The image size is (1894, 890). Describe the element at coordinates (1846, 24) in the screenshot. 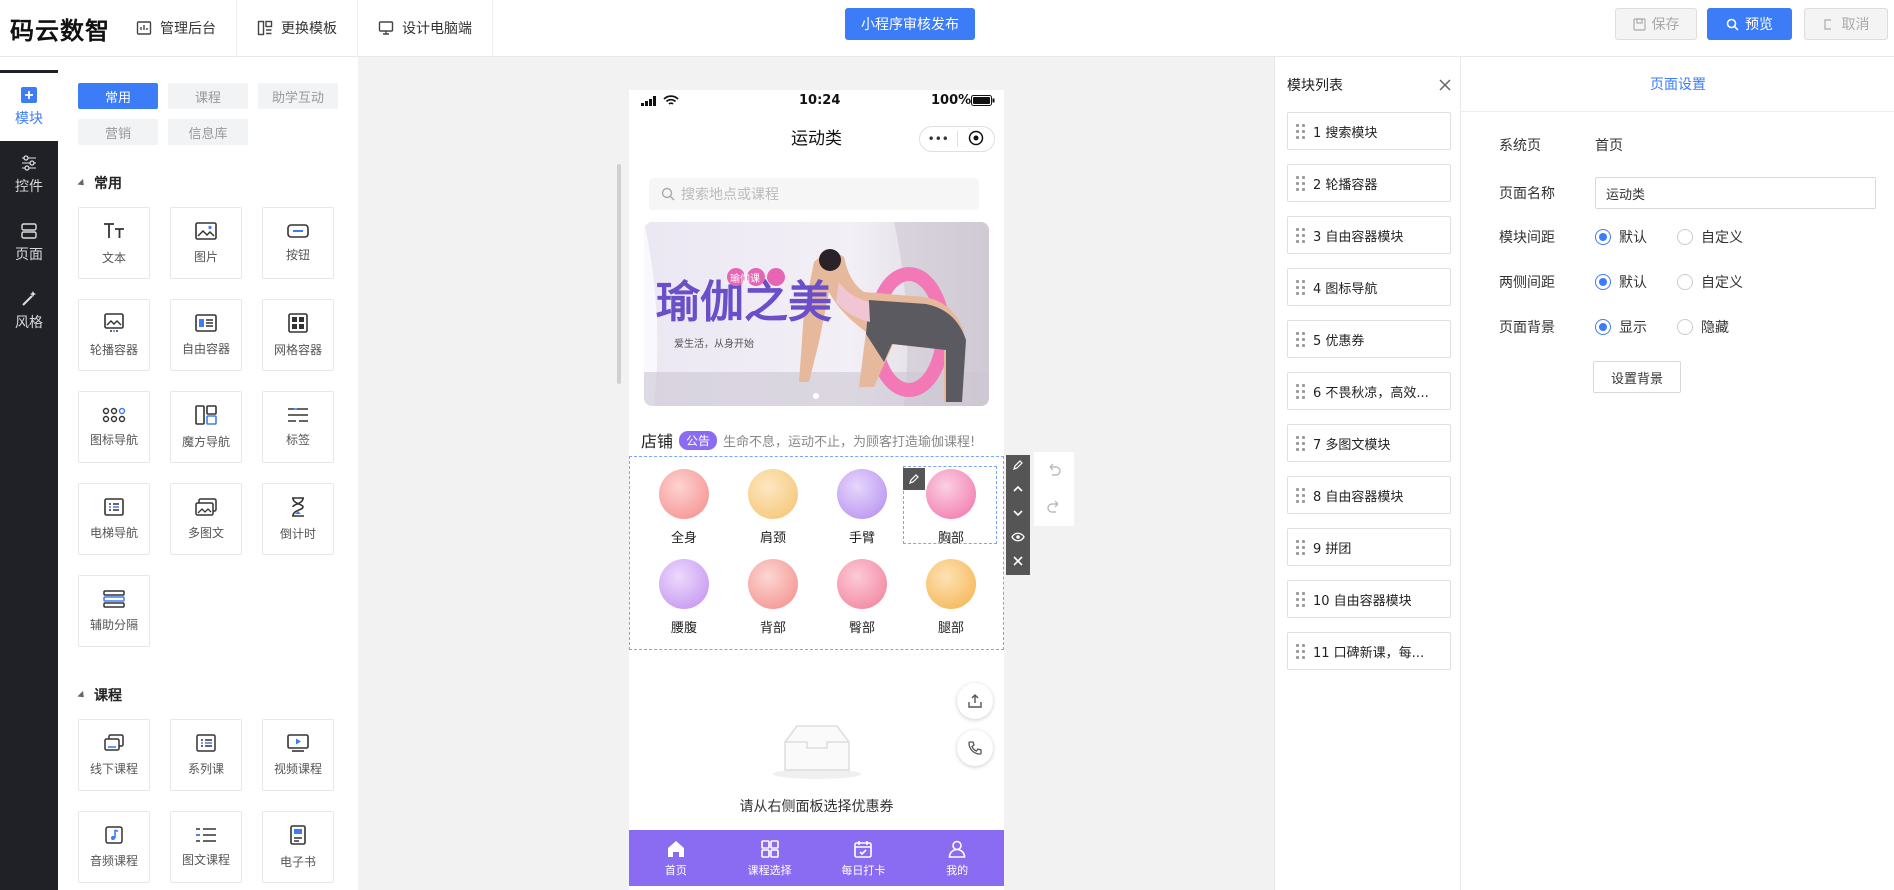

I see `cancel-button: 取消` at that location.